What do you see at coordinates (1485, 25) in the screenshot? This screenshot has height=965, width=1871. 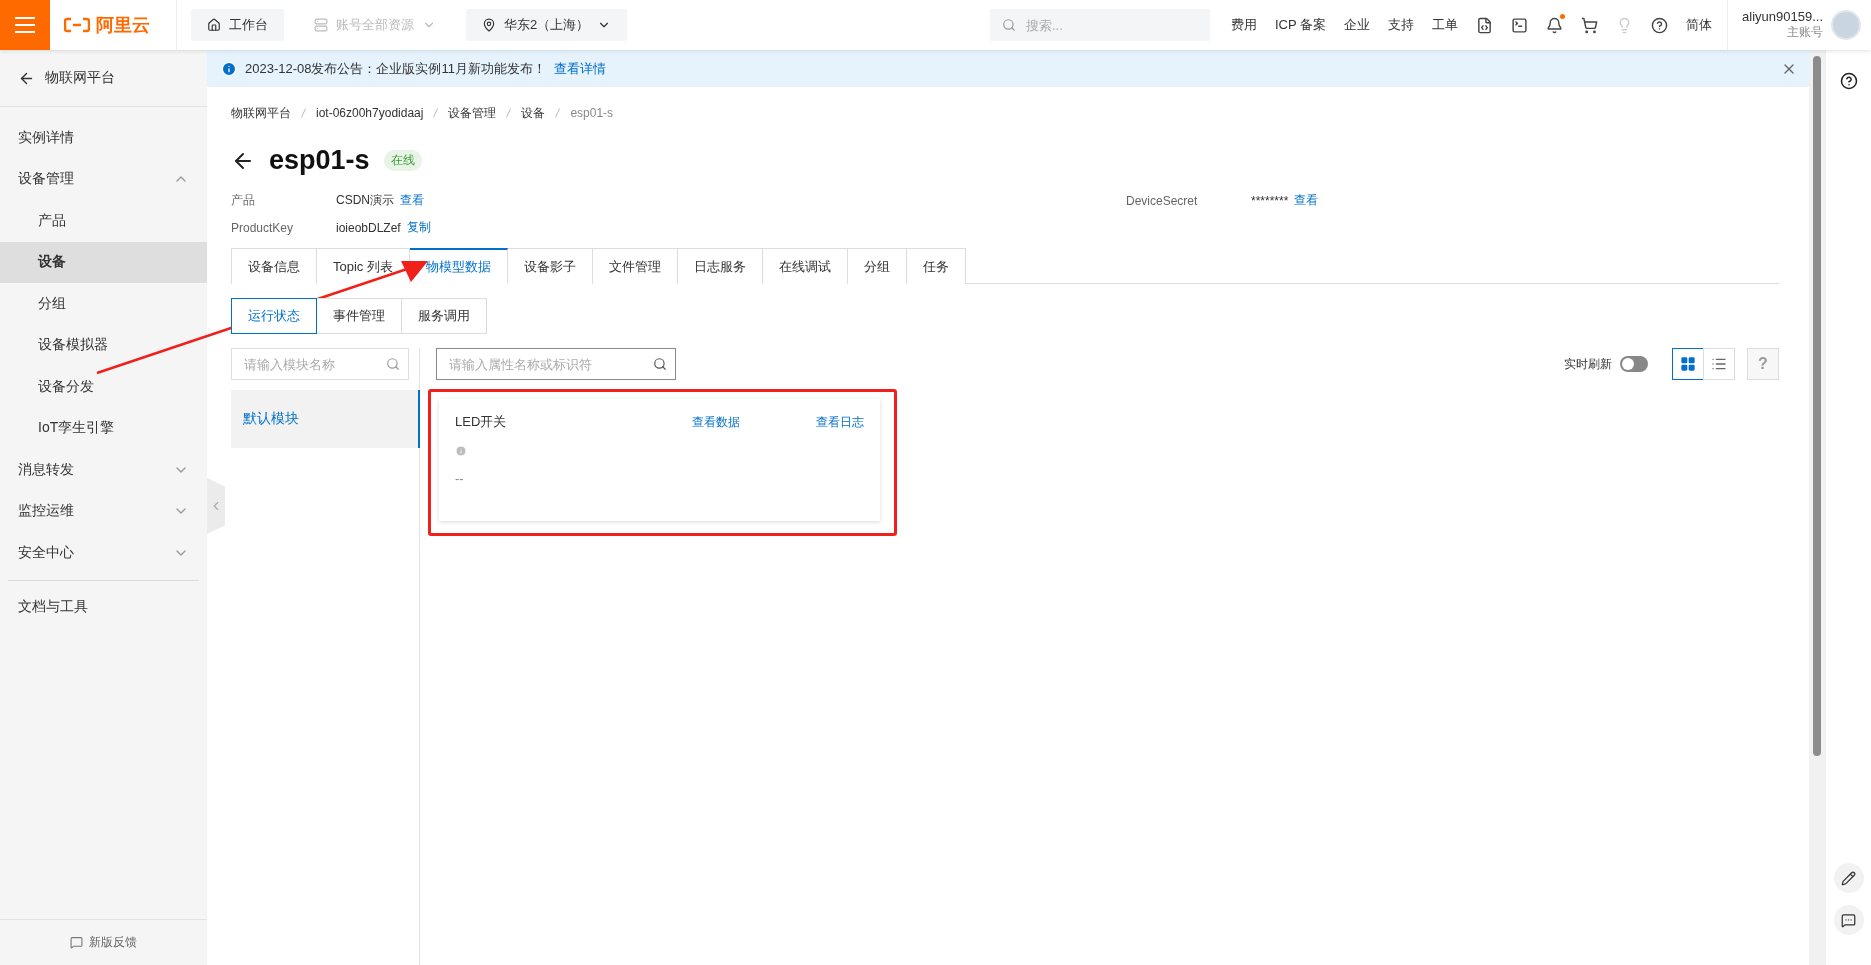 I see `code-file-icon` at bounding box center [1485, 25].